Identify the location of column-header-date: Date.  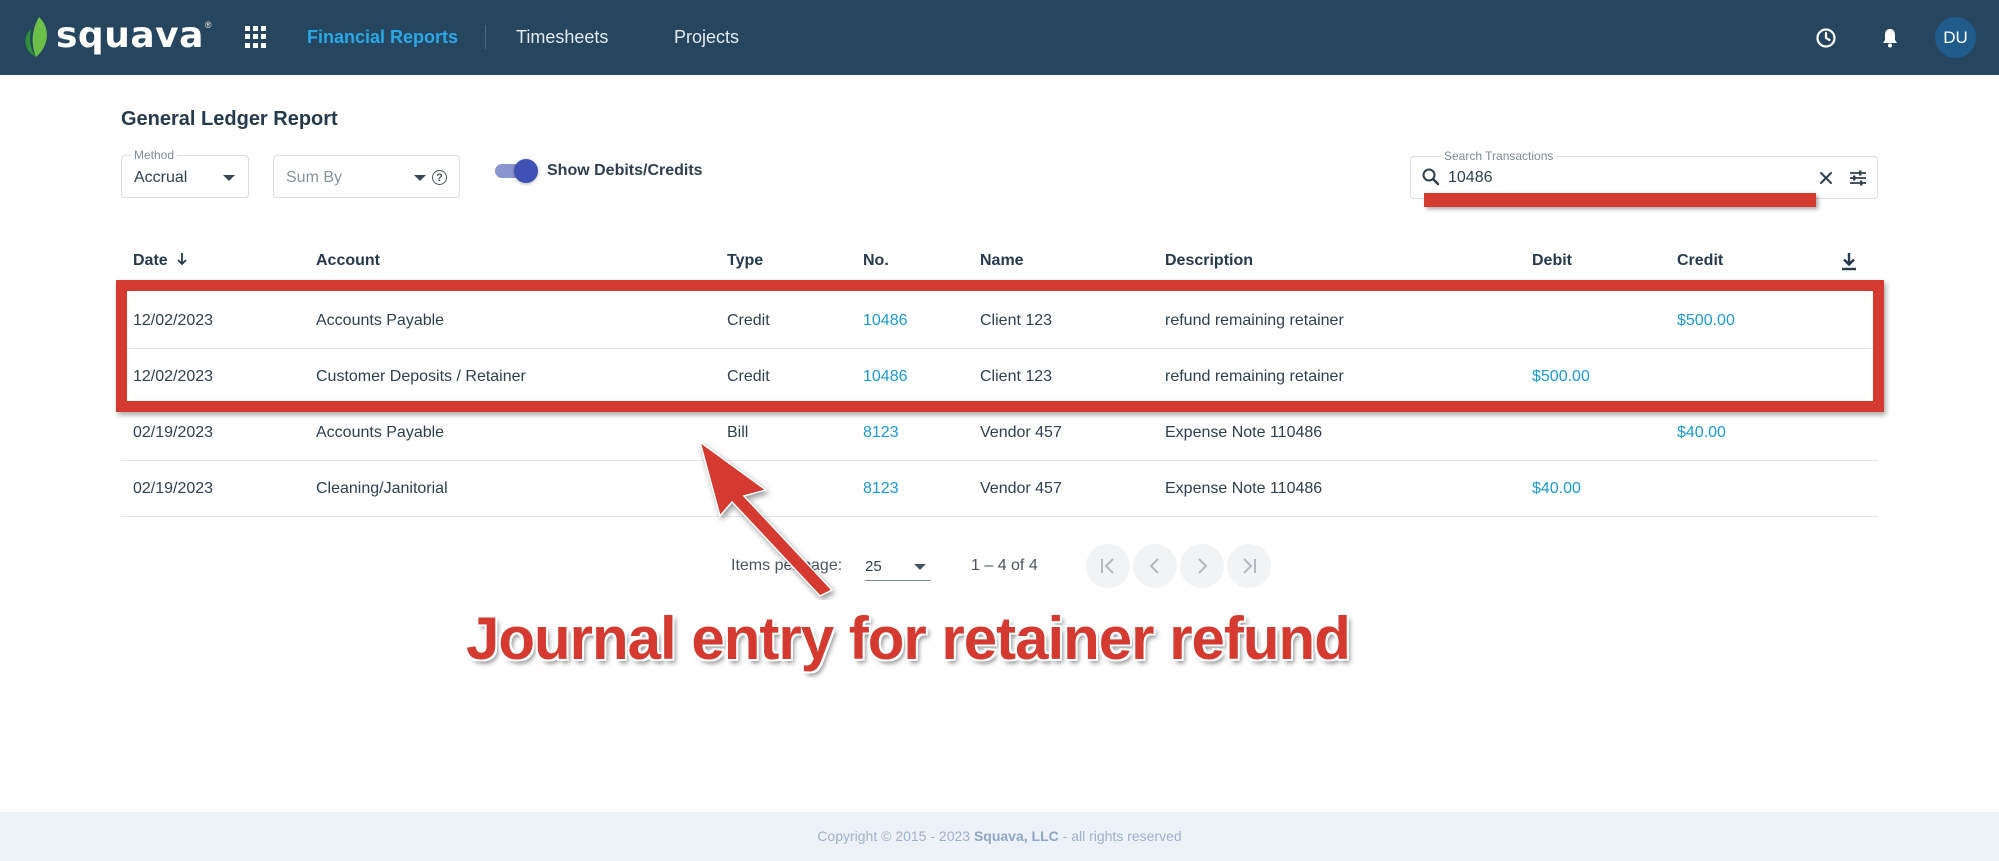
(160, 261).